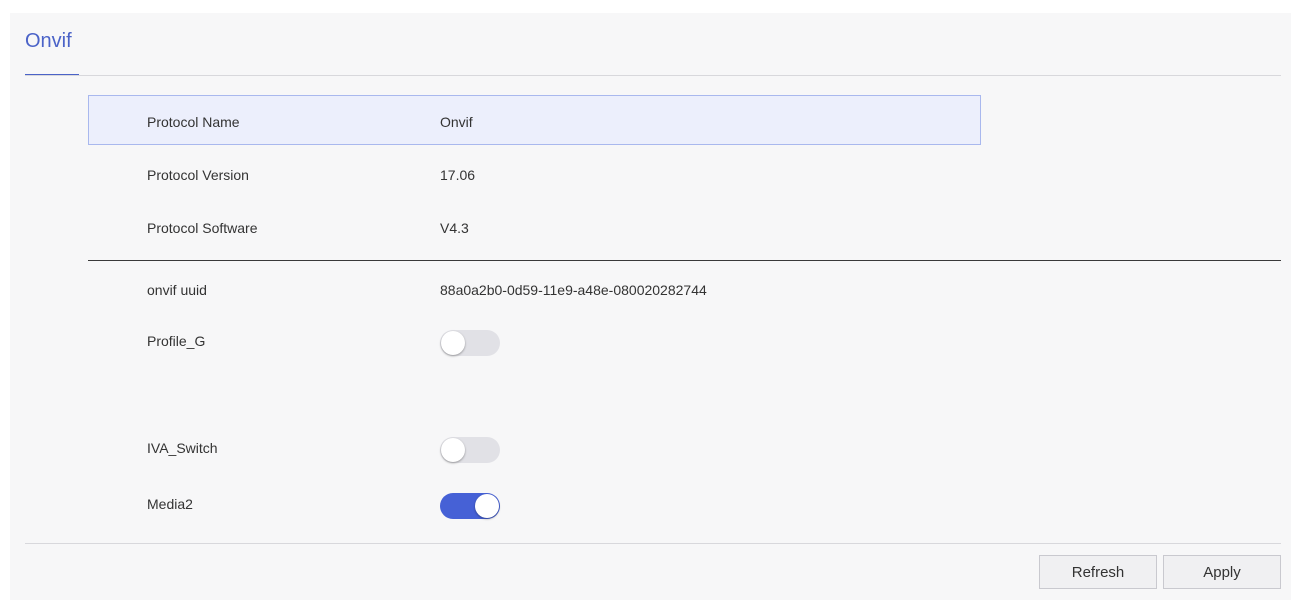 The image size is (1291, 600). Describe the element at coordinates (458, 175) in the screenshot. I see `protocol-version-value: 17.06` at that location.